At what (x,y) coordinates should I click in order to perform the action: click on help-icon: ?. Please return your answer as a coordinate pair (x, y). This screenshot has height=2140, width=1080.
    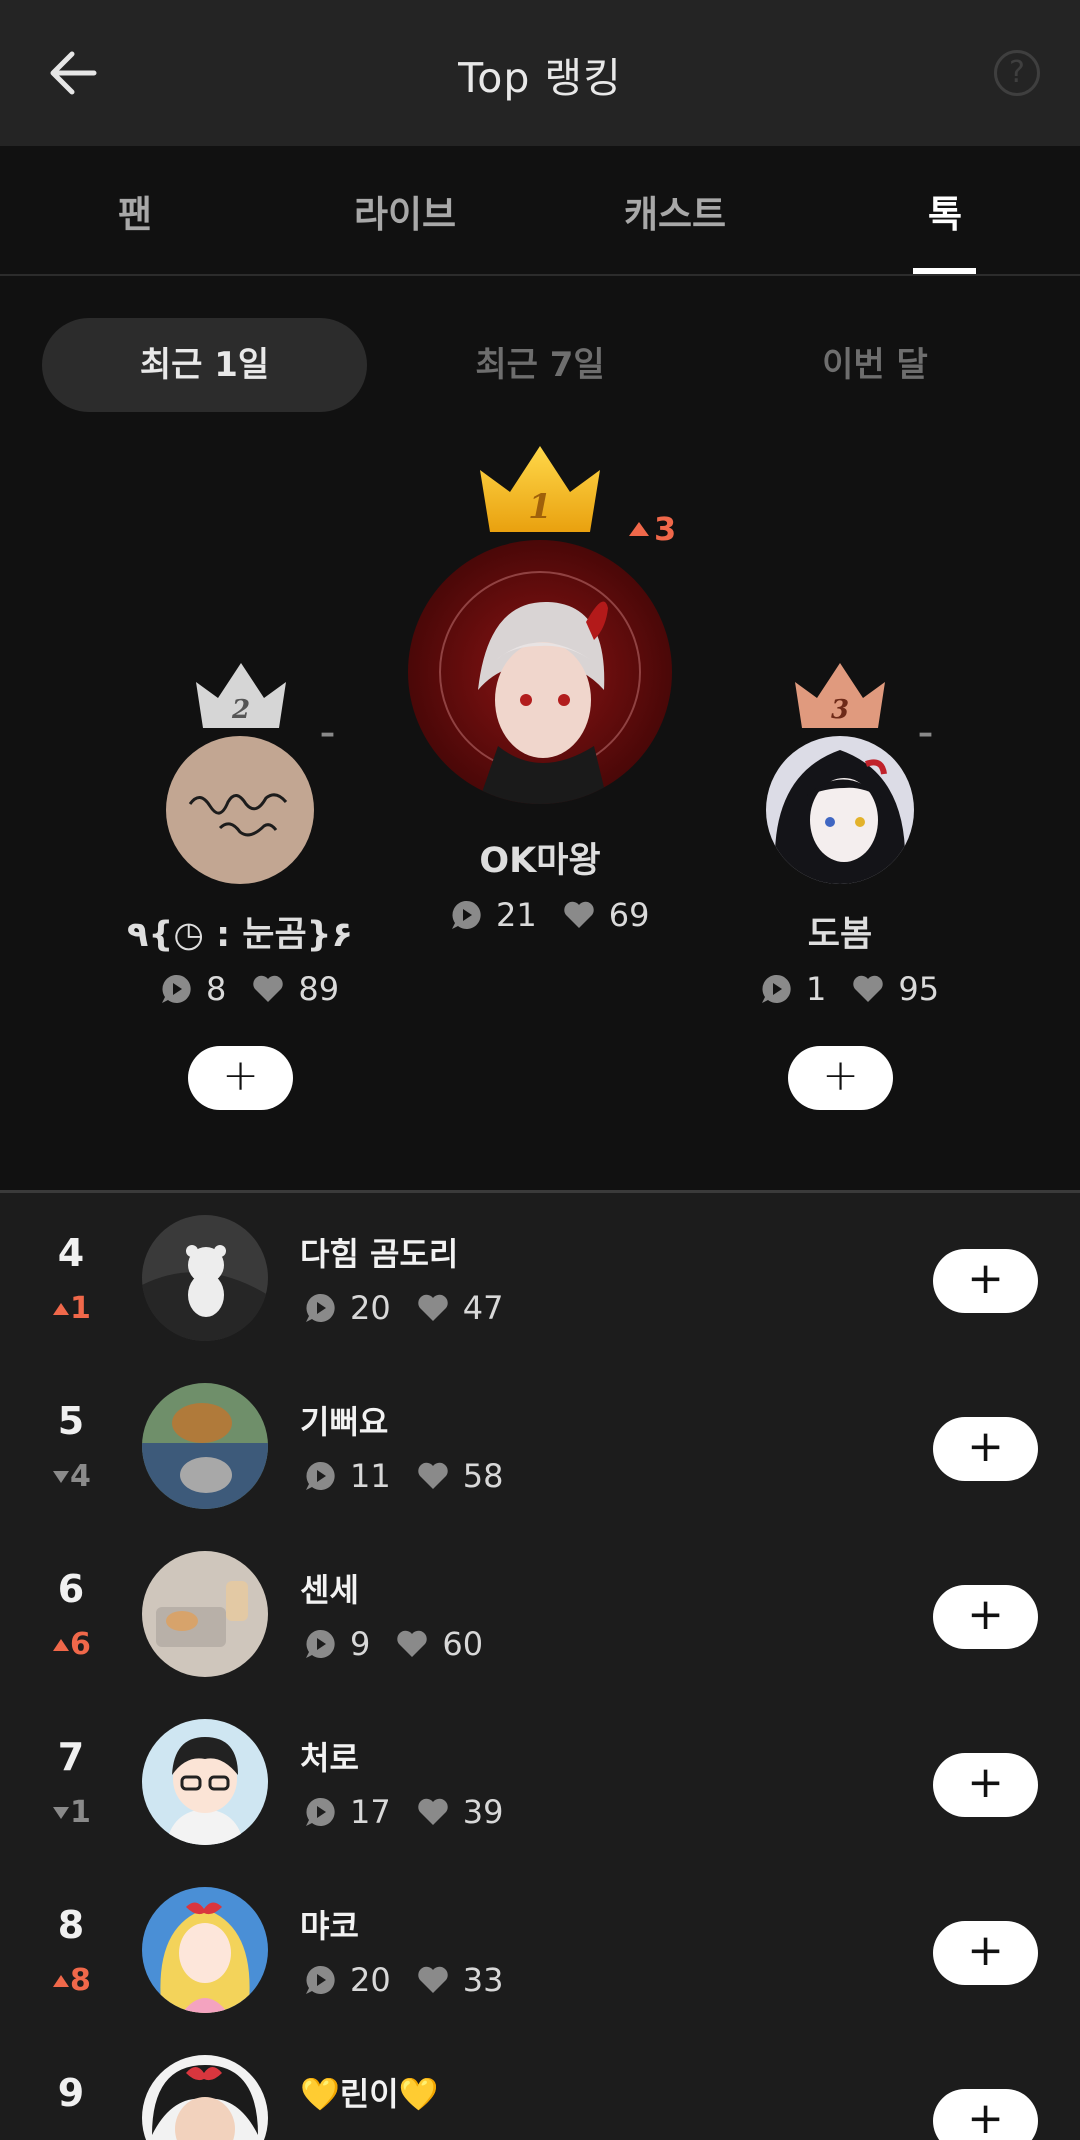
    Looking at the image, I should click on (1017, 73).